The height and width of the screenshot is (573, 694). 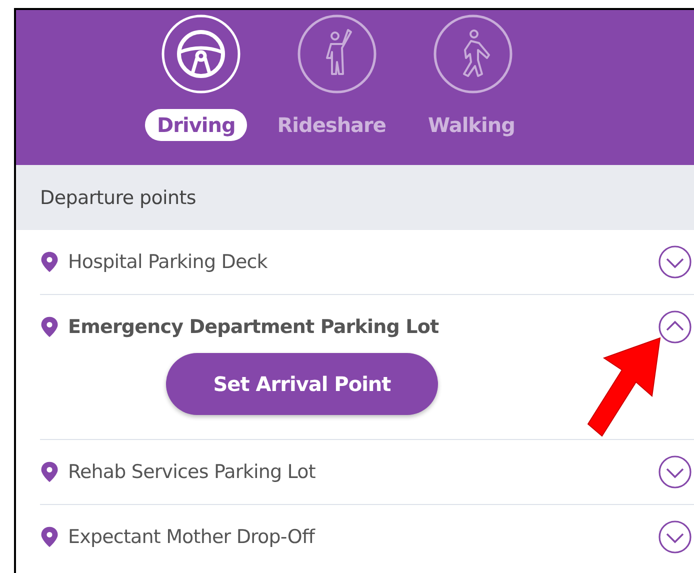 I want to click on location-name: Rehab Services Parking Lot, so click(x=363, y=472).